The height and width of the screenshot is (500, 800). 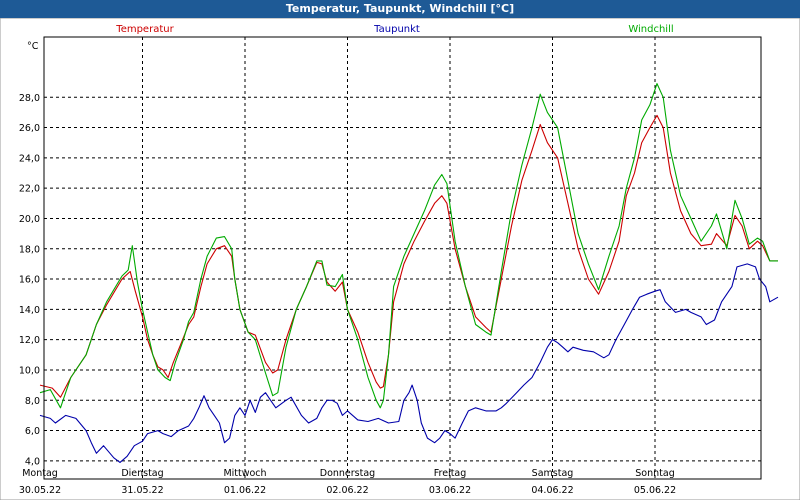 I want to click on x-tick-day: Mittwoch, so click(x=244, y=473).